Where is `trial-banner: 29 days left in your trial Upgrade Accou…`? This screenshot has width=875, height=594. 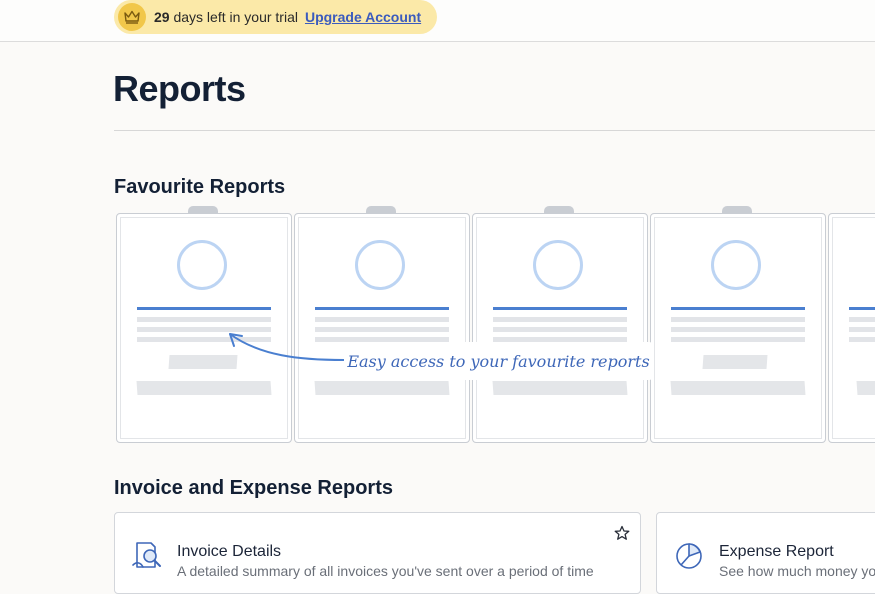
trial-banner: 29 days left in your trial Upgrade Accou… is located at coordinates (275, 17).